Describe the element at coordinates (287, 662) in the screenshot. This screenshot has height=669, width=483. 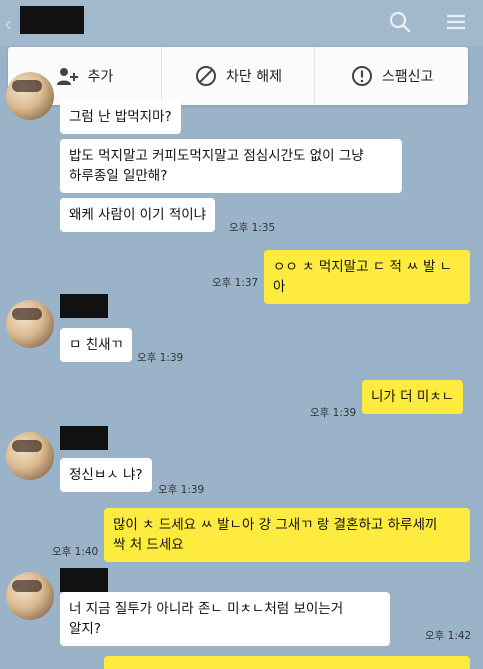
I see `chat-message-partial` at that location.